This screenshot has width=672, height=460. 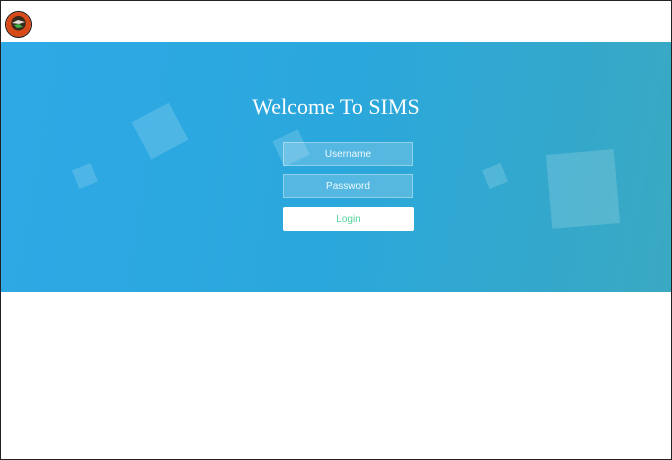 I want to click on sims-logo-icon, so click(x=18, y=24).